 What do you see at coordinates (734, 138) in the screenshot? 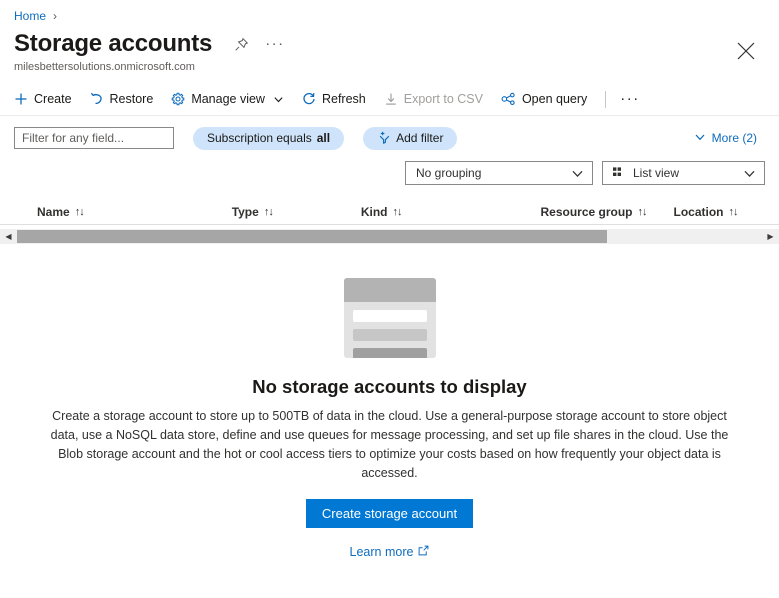
I see `more-filters-label: More (2)` at bounding box center [734, 138].